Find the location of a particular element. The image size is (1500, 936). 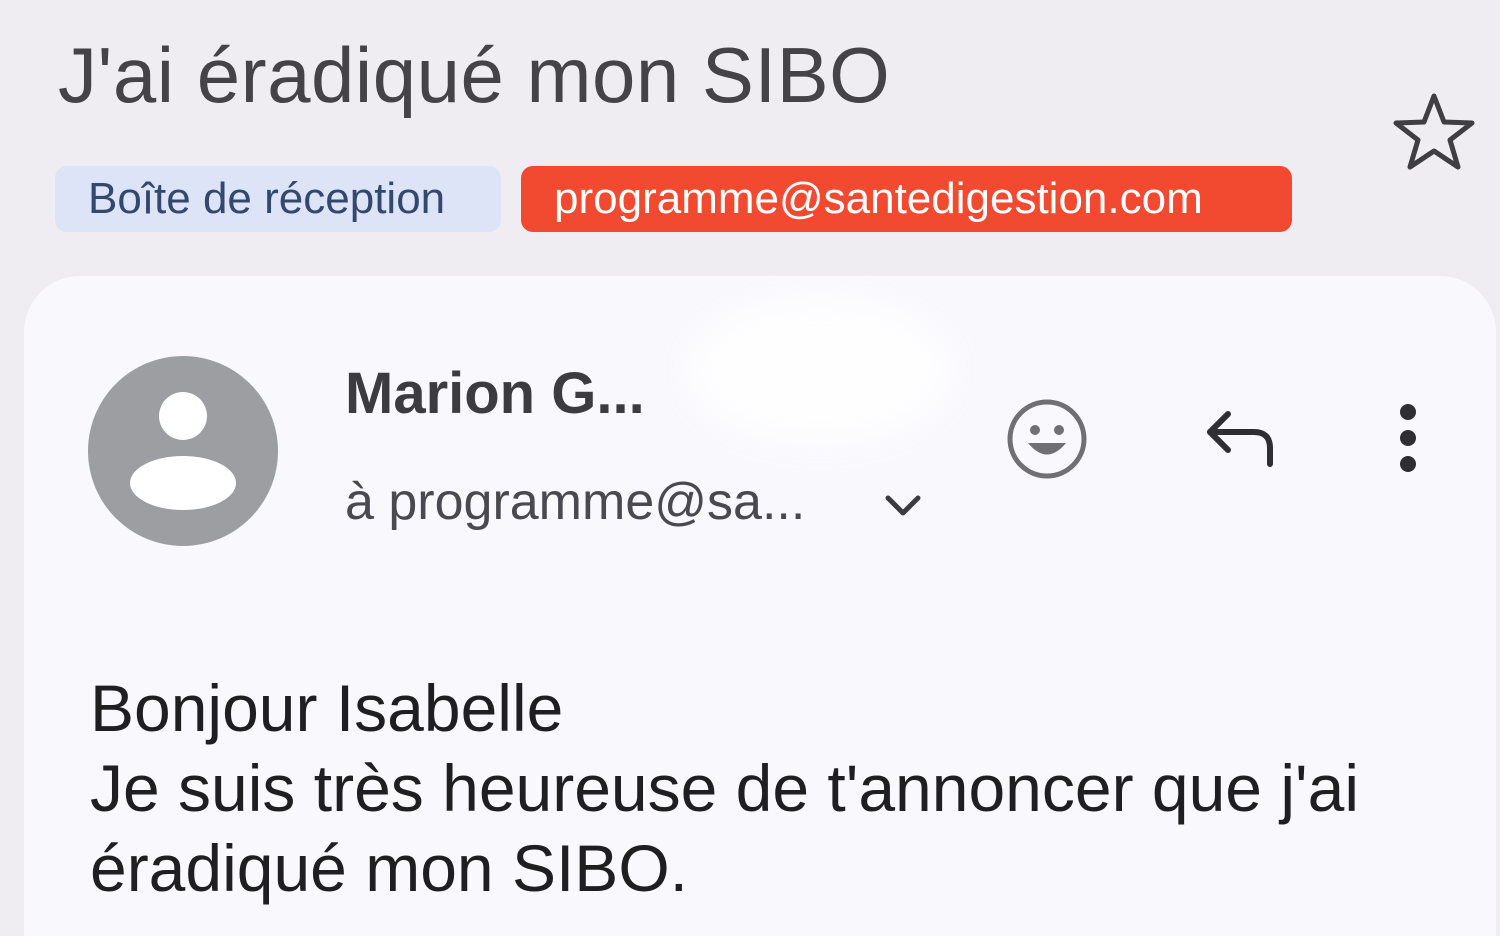

avatar-icon is located at coordinates (183, 451).